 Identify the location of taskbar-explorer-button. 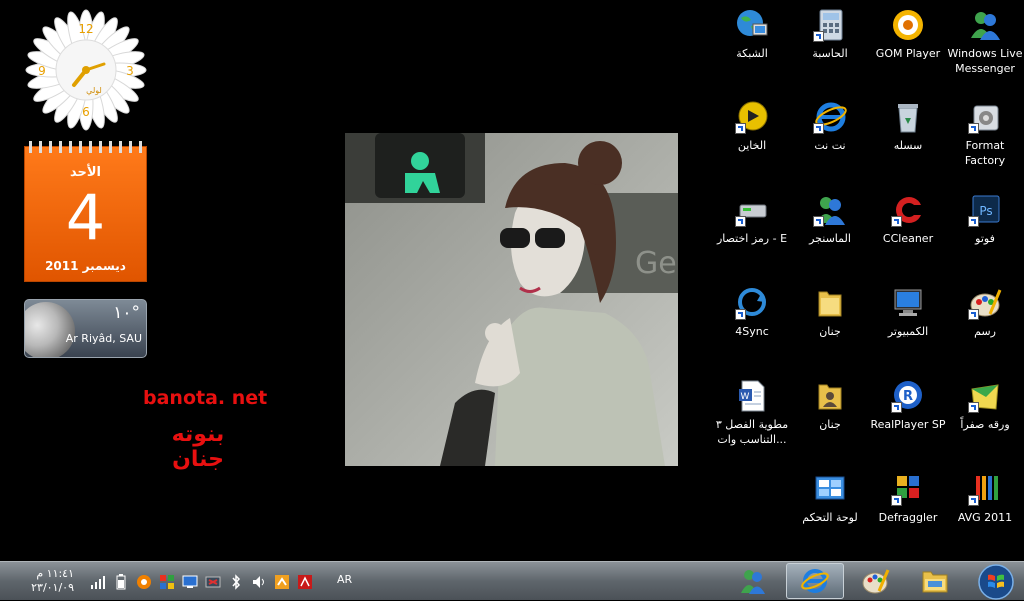
(935, 581).